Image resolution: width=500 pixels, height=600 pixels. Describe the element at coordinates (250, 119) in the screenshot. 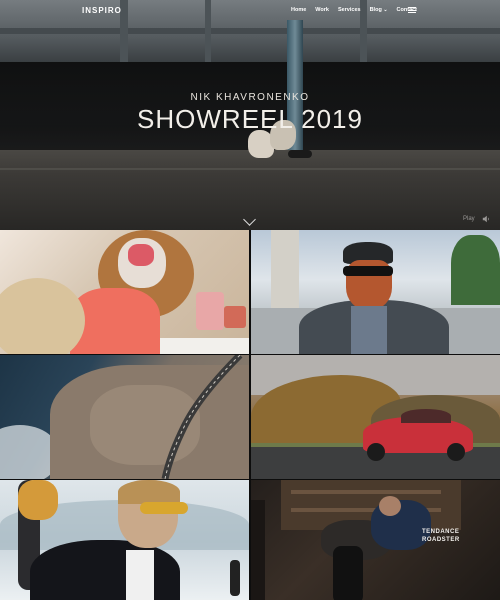

I see `hero-title: SHOWREEL 2019` at that location.